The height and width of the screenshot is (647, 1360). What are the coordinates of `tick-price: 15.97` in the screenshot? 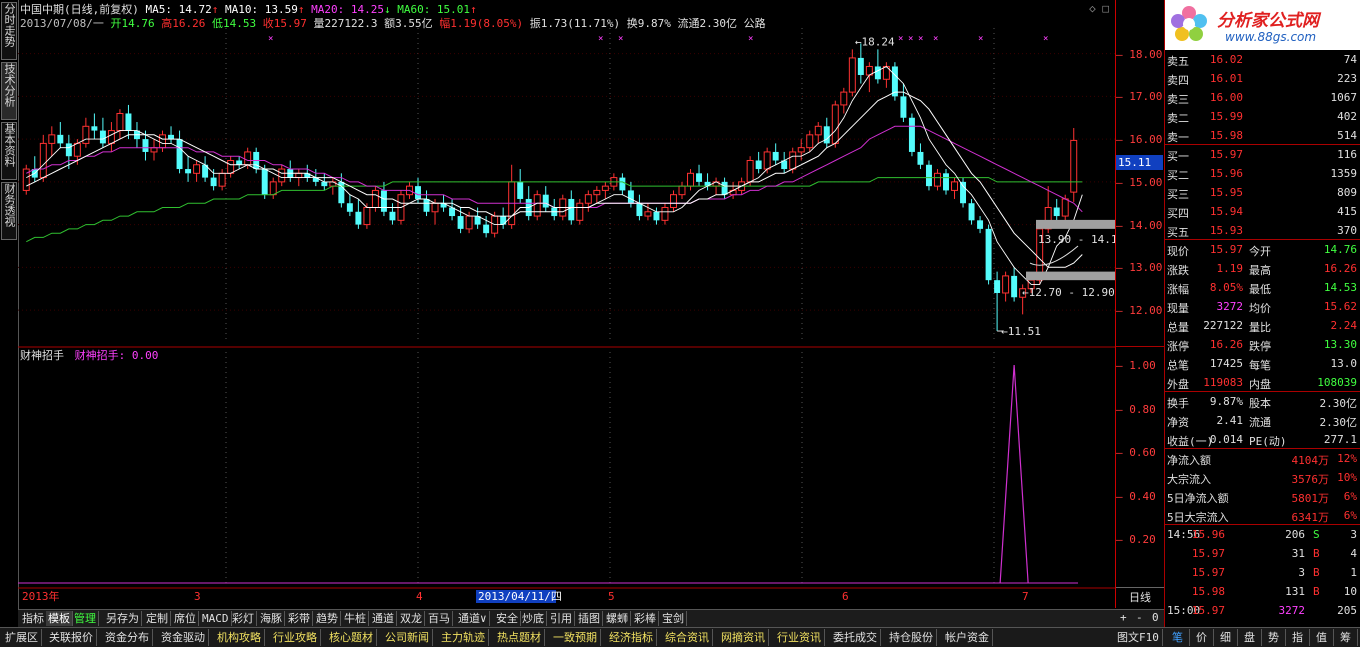 It's located at (1208, 610).